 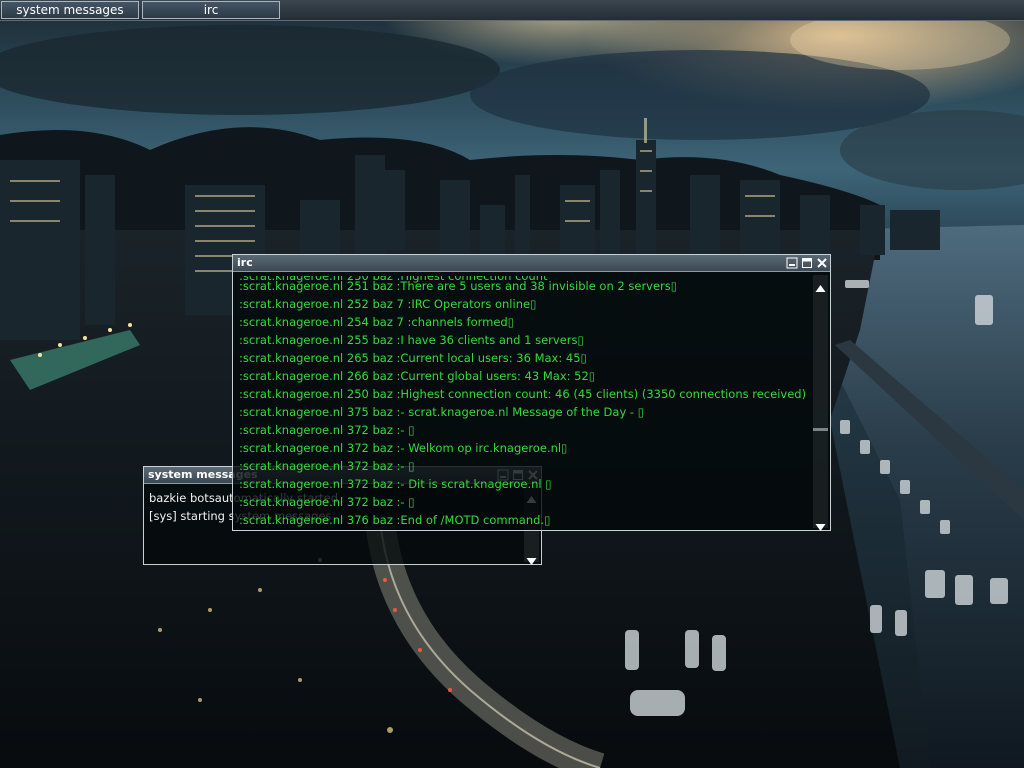 What do you see at coordinates (820, 285) in the screenshot?
I see `scroll-up-icon` at bounding box center [820, 285].